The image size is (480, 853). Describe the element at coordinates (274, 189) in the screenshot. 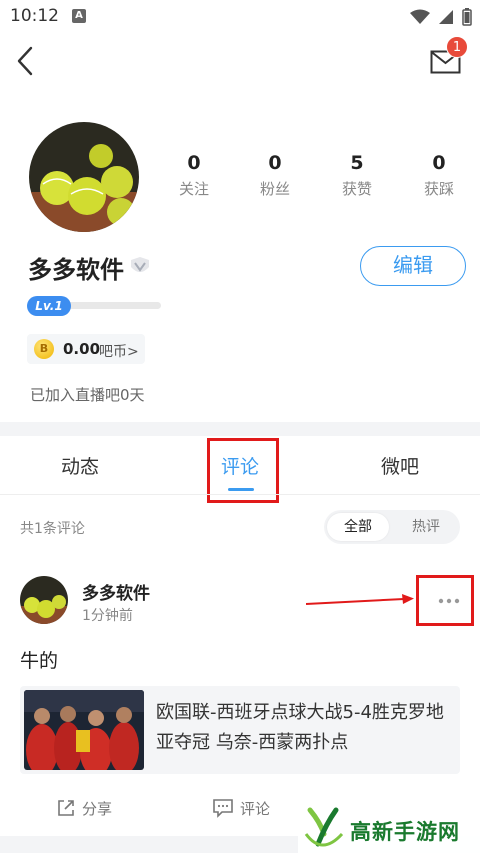

I see `stat-followers-label: 粉丝` at that location.